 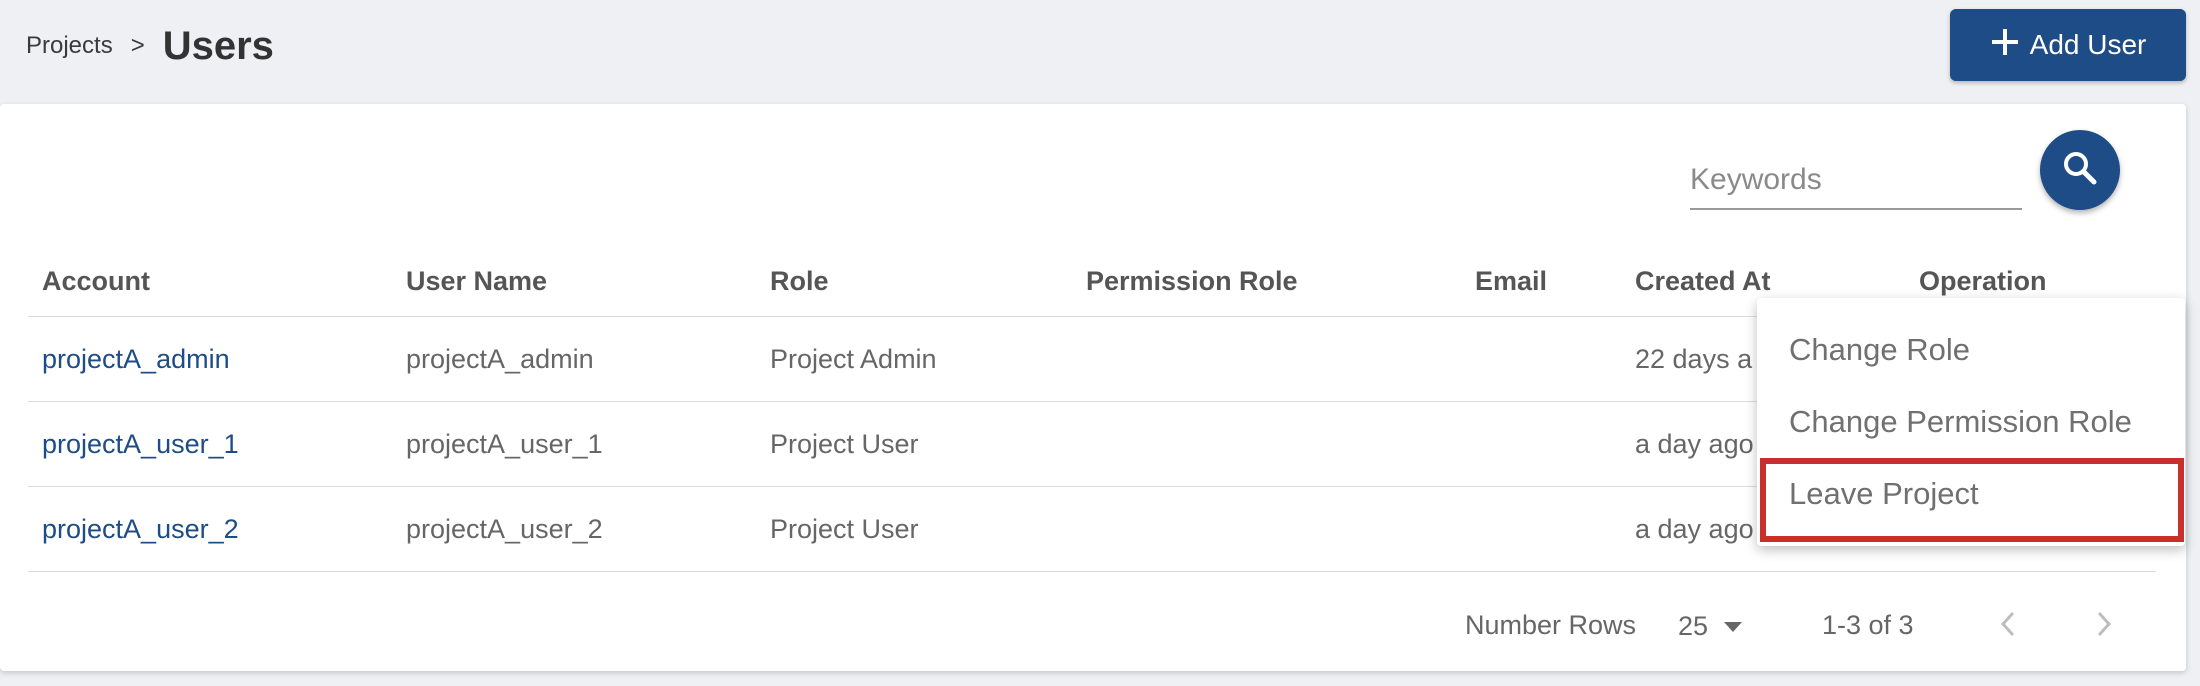 I want to click on menu-item-change-role: Change Role, so click(x=1971, y=350).